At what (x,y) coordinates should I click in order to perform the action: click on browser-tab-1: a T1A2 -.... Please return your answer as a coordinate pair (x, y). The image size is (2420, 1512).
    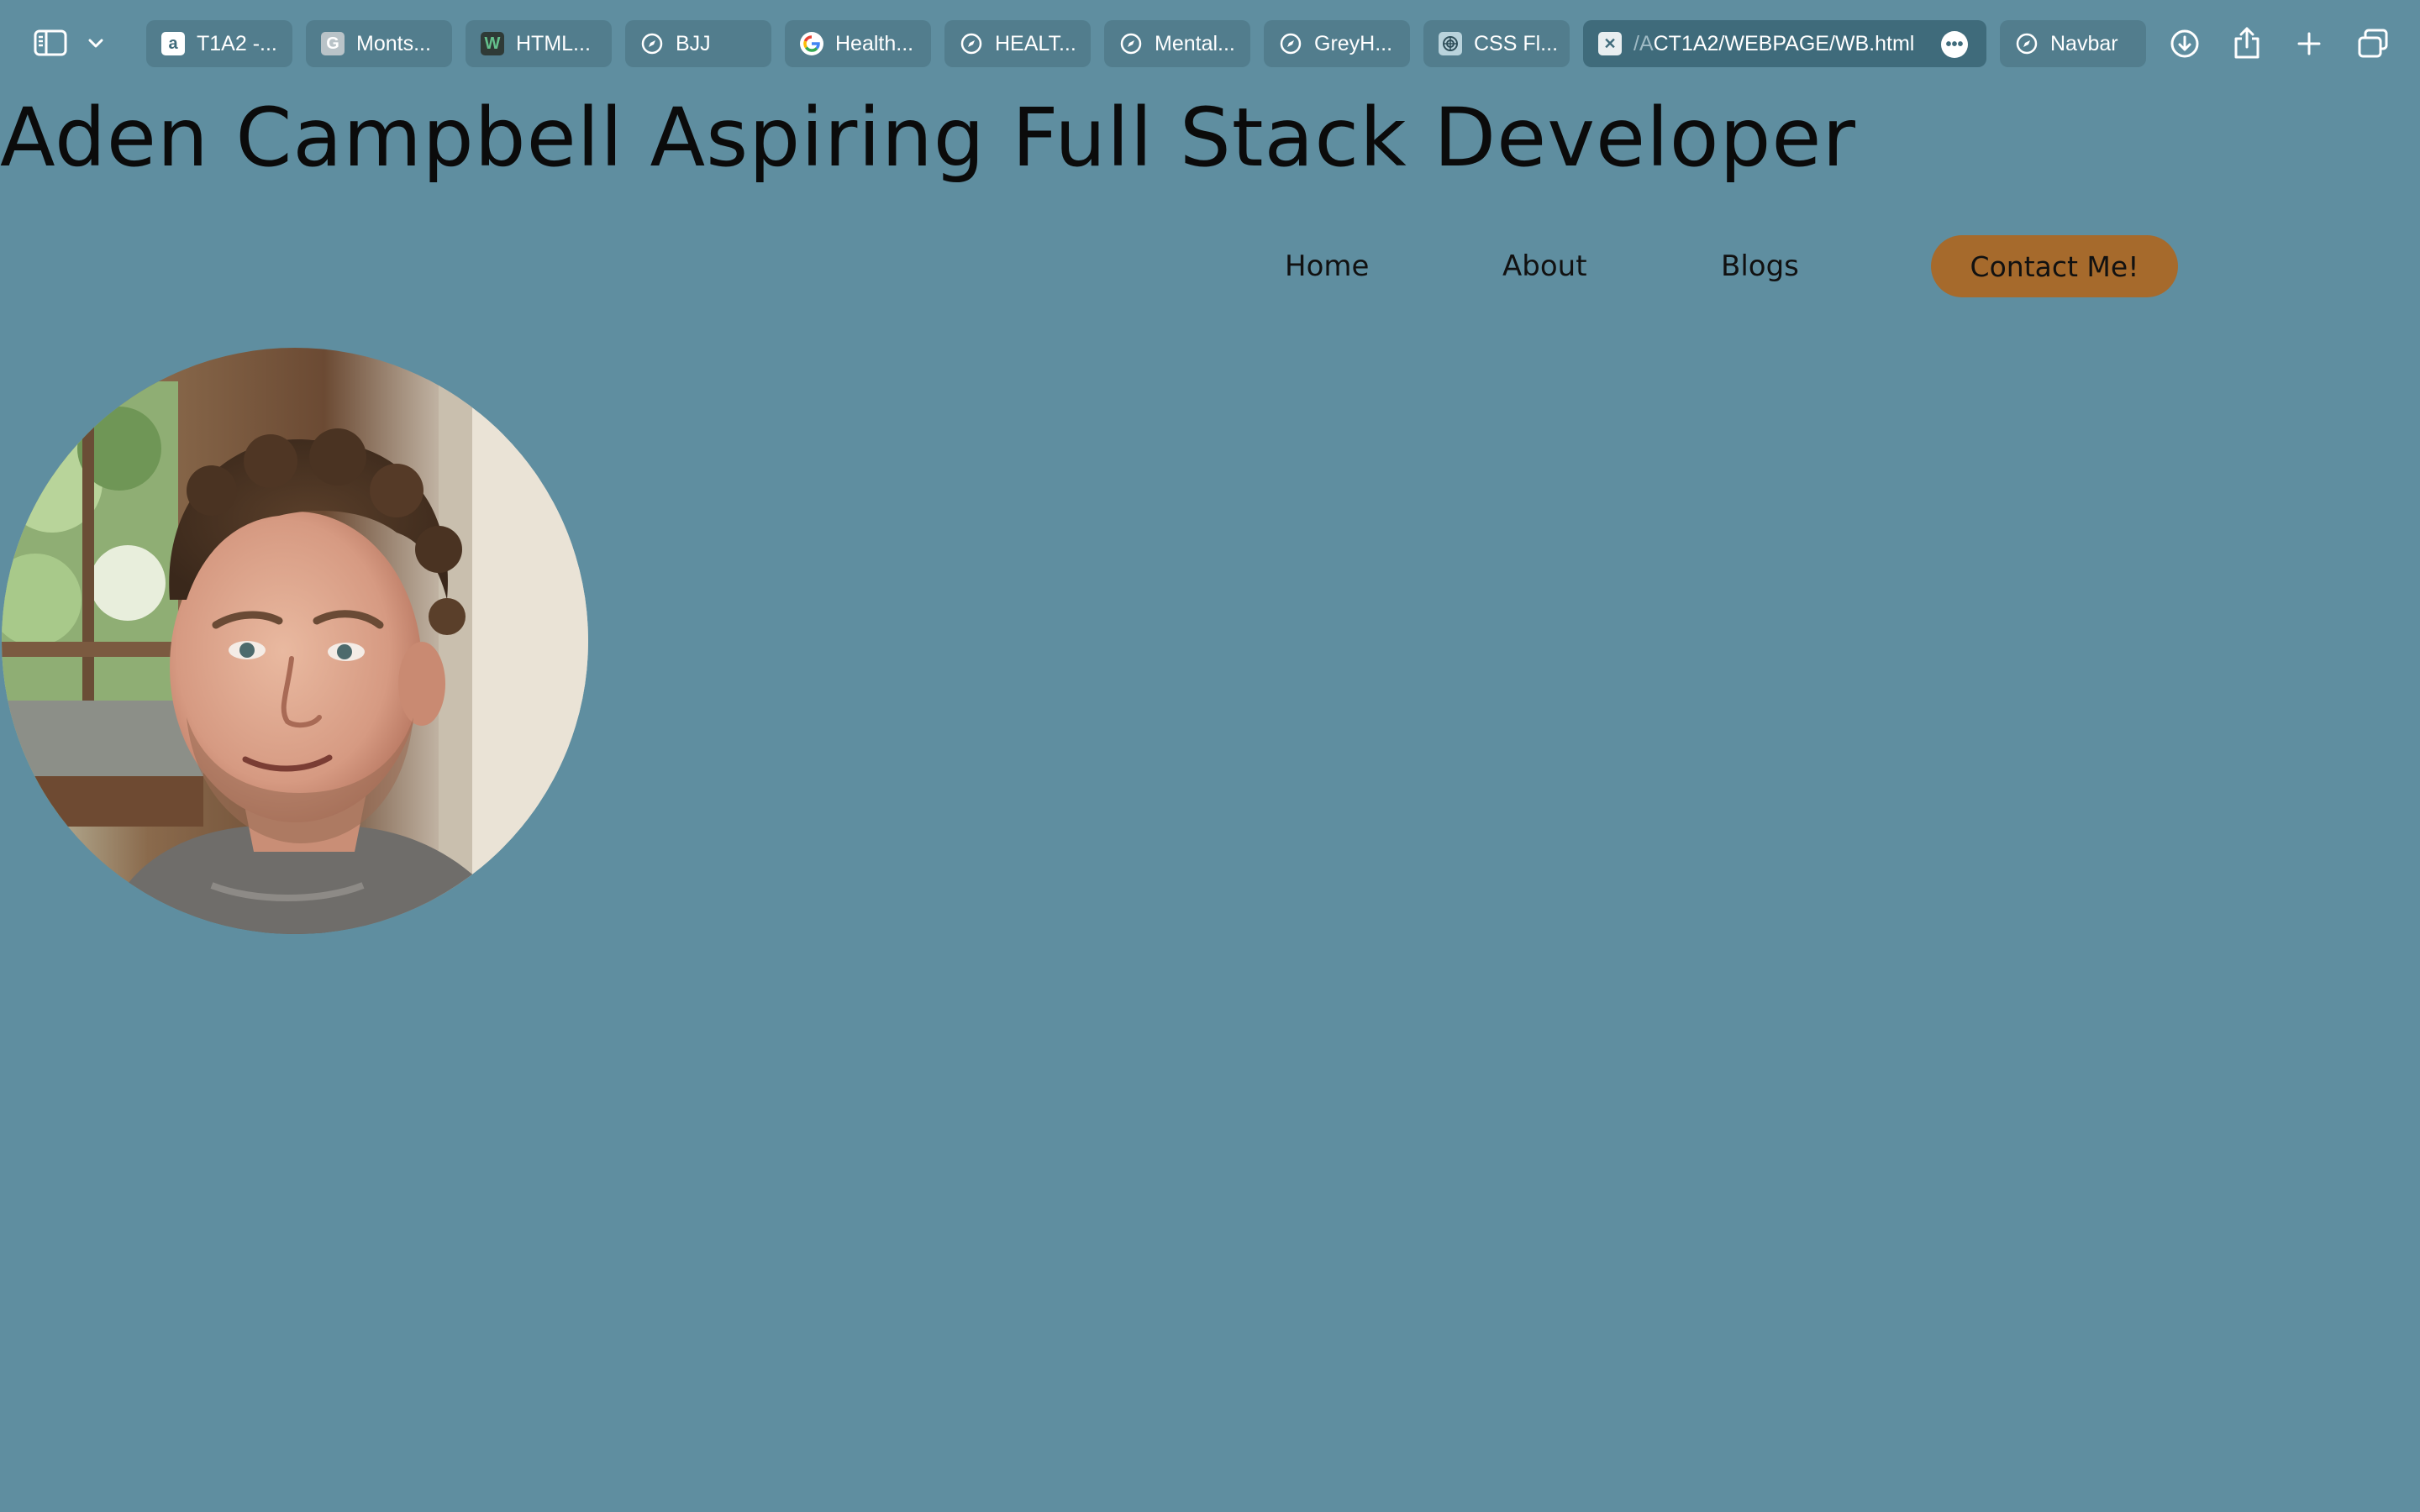
    Looking at the image, I should click on (219, 43).